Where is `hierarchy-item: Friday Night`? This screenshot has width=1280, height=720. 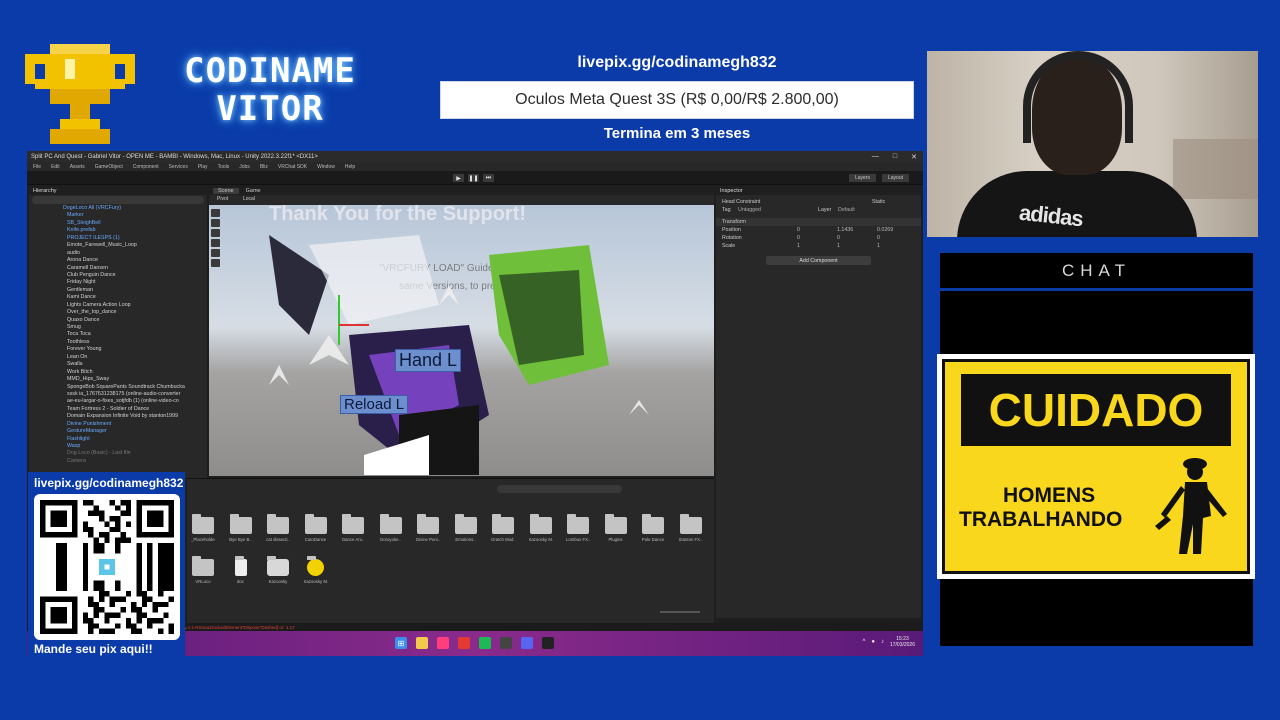
hierarchy-item: Friday Night is located at coordinates (118, 282).